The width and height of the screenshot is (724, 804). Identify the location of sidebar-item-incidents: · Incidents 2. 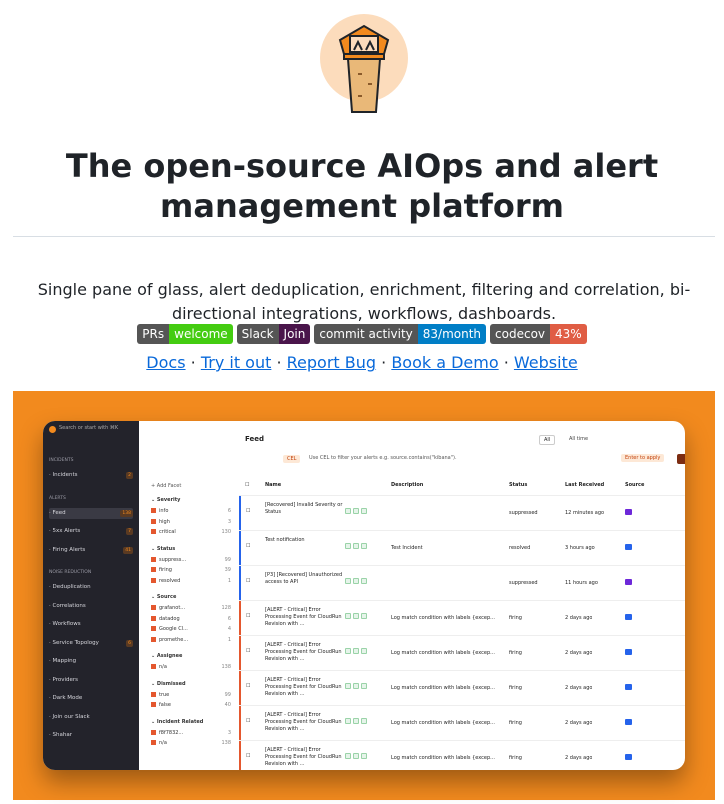
(91, 475).